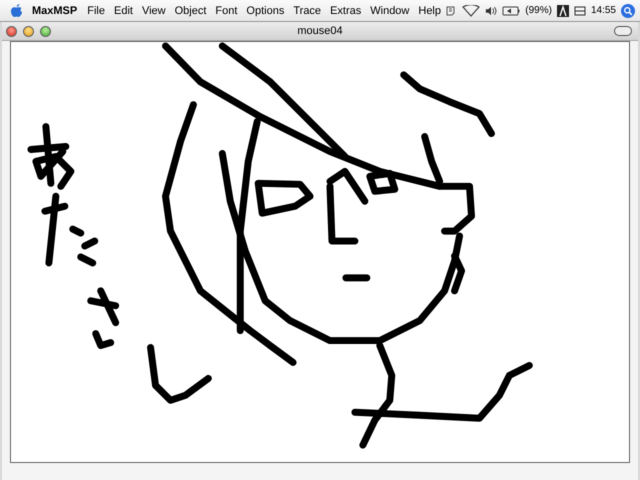 The width and height of the screenshot is (640, 480). What do you see at coordinates (96, 10) in the screenshot?
I see `menu-item: File` at bounding box center [96, 10].